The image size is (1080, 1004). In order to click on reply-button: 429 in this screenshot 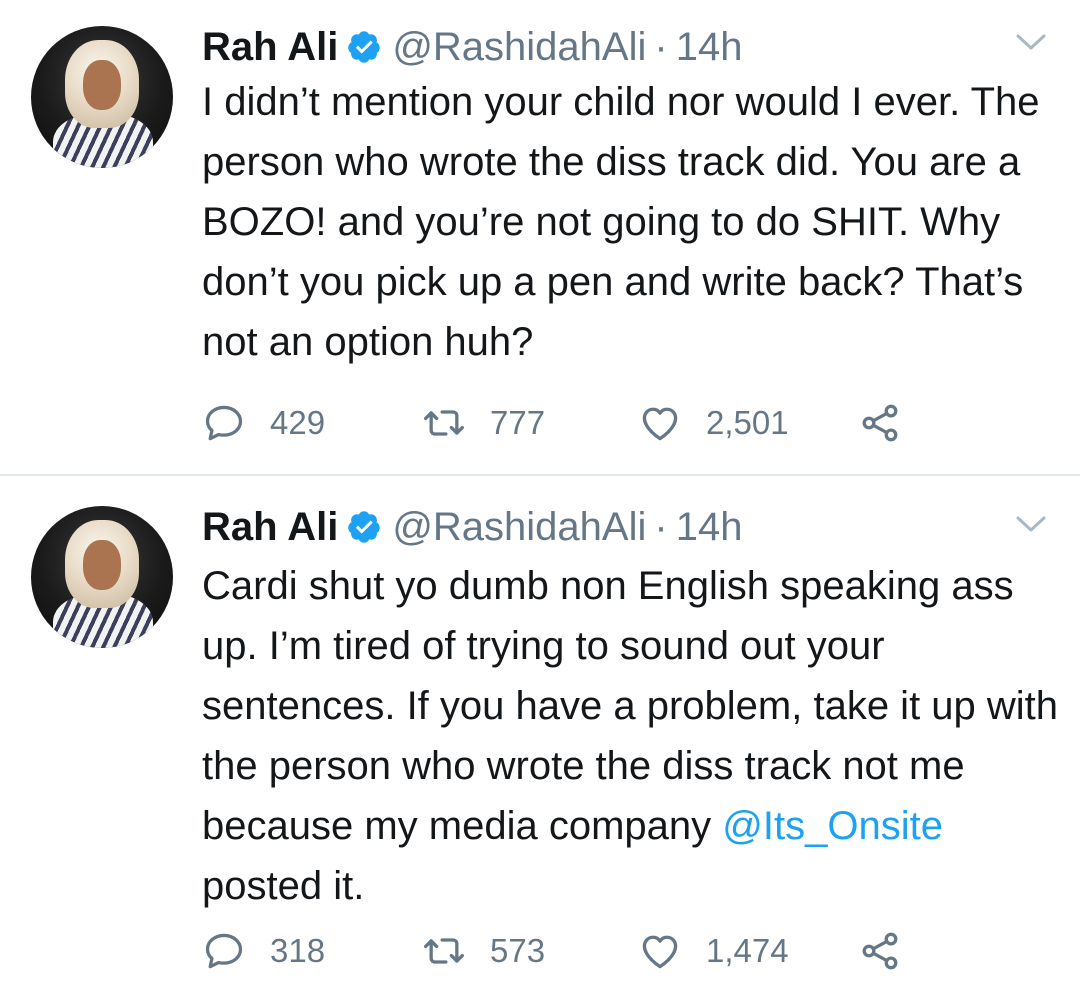, I will do `click(263, 423)`.